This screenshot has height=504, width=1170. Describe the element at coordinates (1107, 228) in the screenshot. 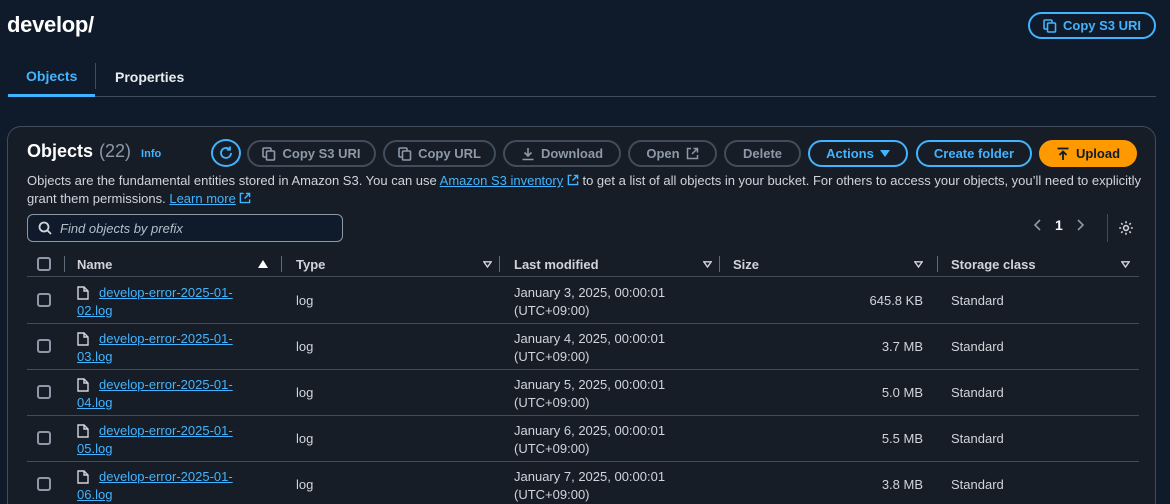

I see `pager-divider` at that location.